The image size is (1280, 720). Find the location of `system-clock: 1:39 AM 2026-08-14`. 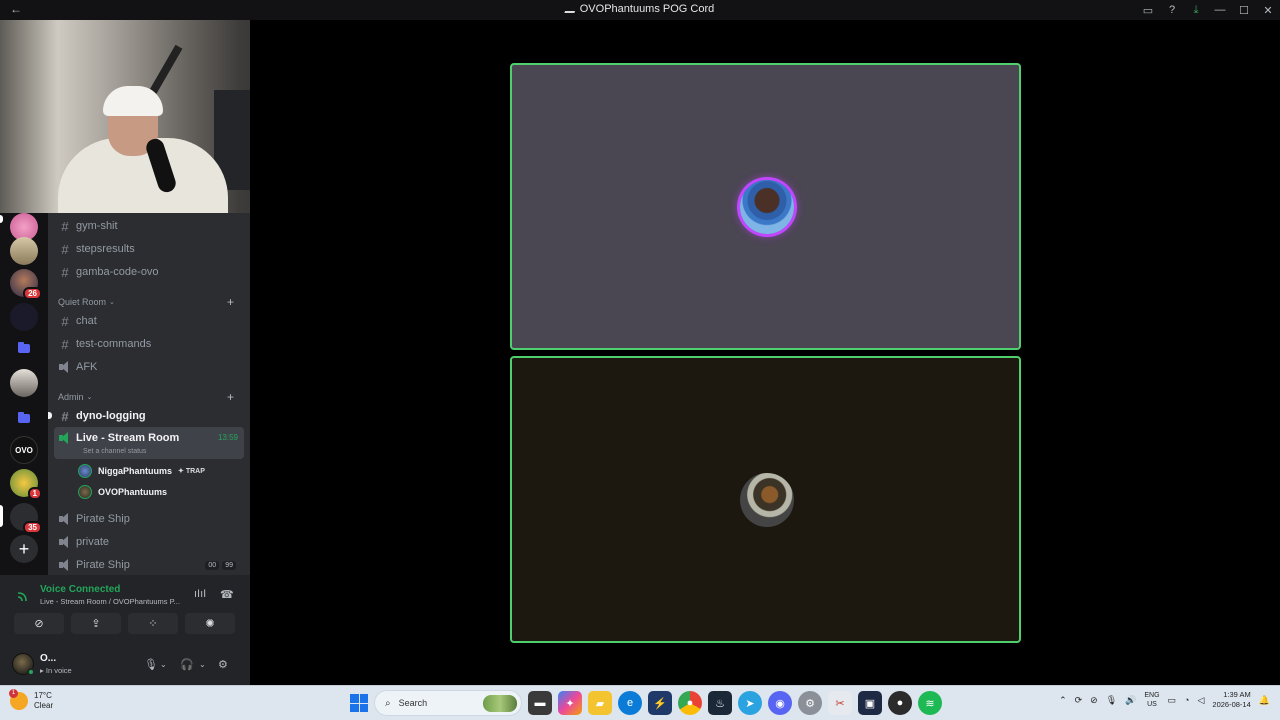

system-clock: 1:39 AM 2026-08-14 is located at coordinates (1231, 700).